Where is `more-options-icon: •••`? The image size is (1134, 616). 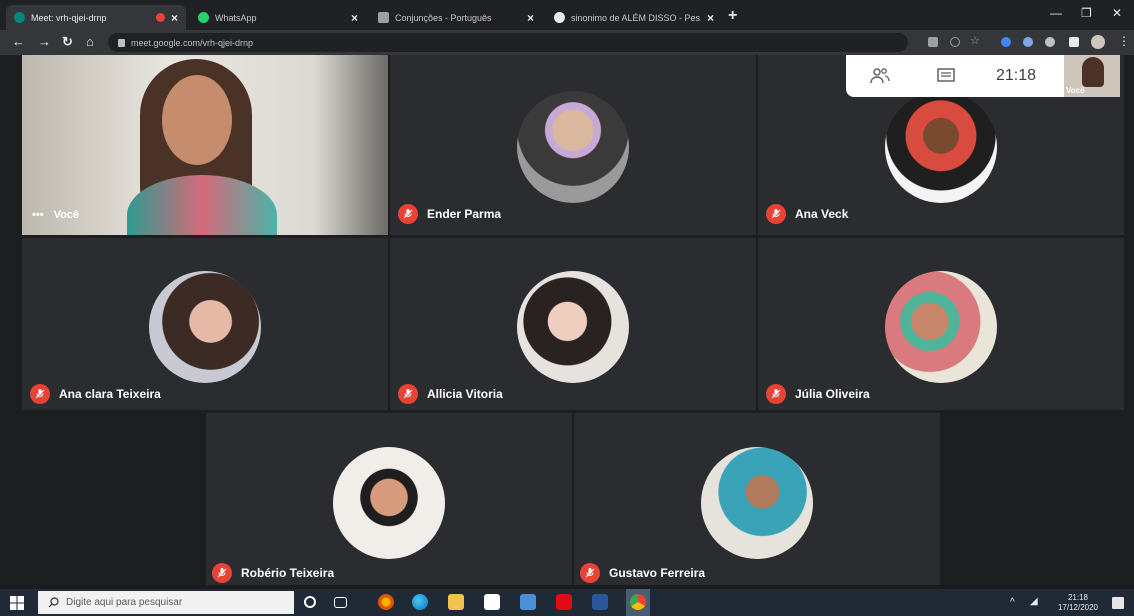
more-options-icon: ••• is located at coordinates (38, 215).